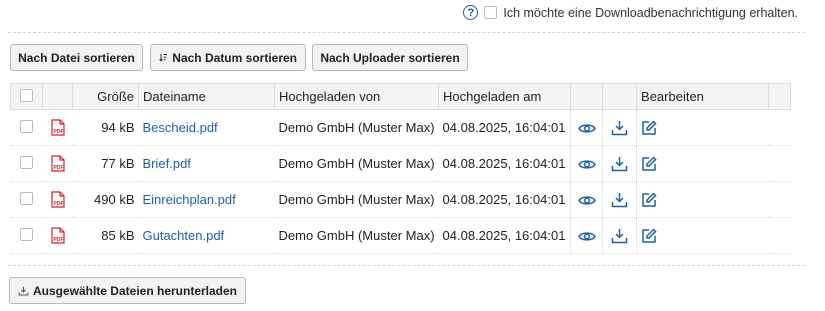 The width and height of the screenshot is (825, 311). What do you see at coordinates (406, 32) in the screenshot?
I see `divider-top` at bounding box center [406, 32].